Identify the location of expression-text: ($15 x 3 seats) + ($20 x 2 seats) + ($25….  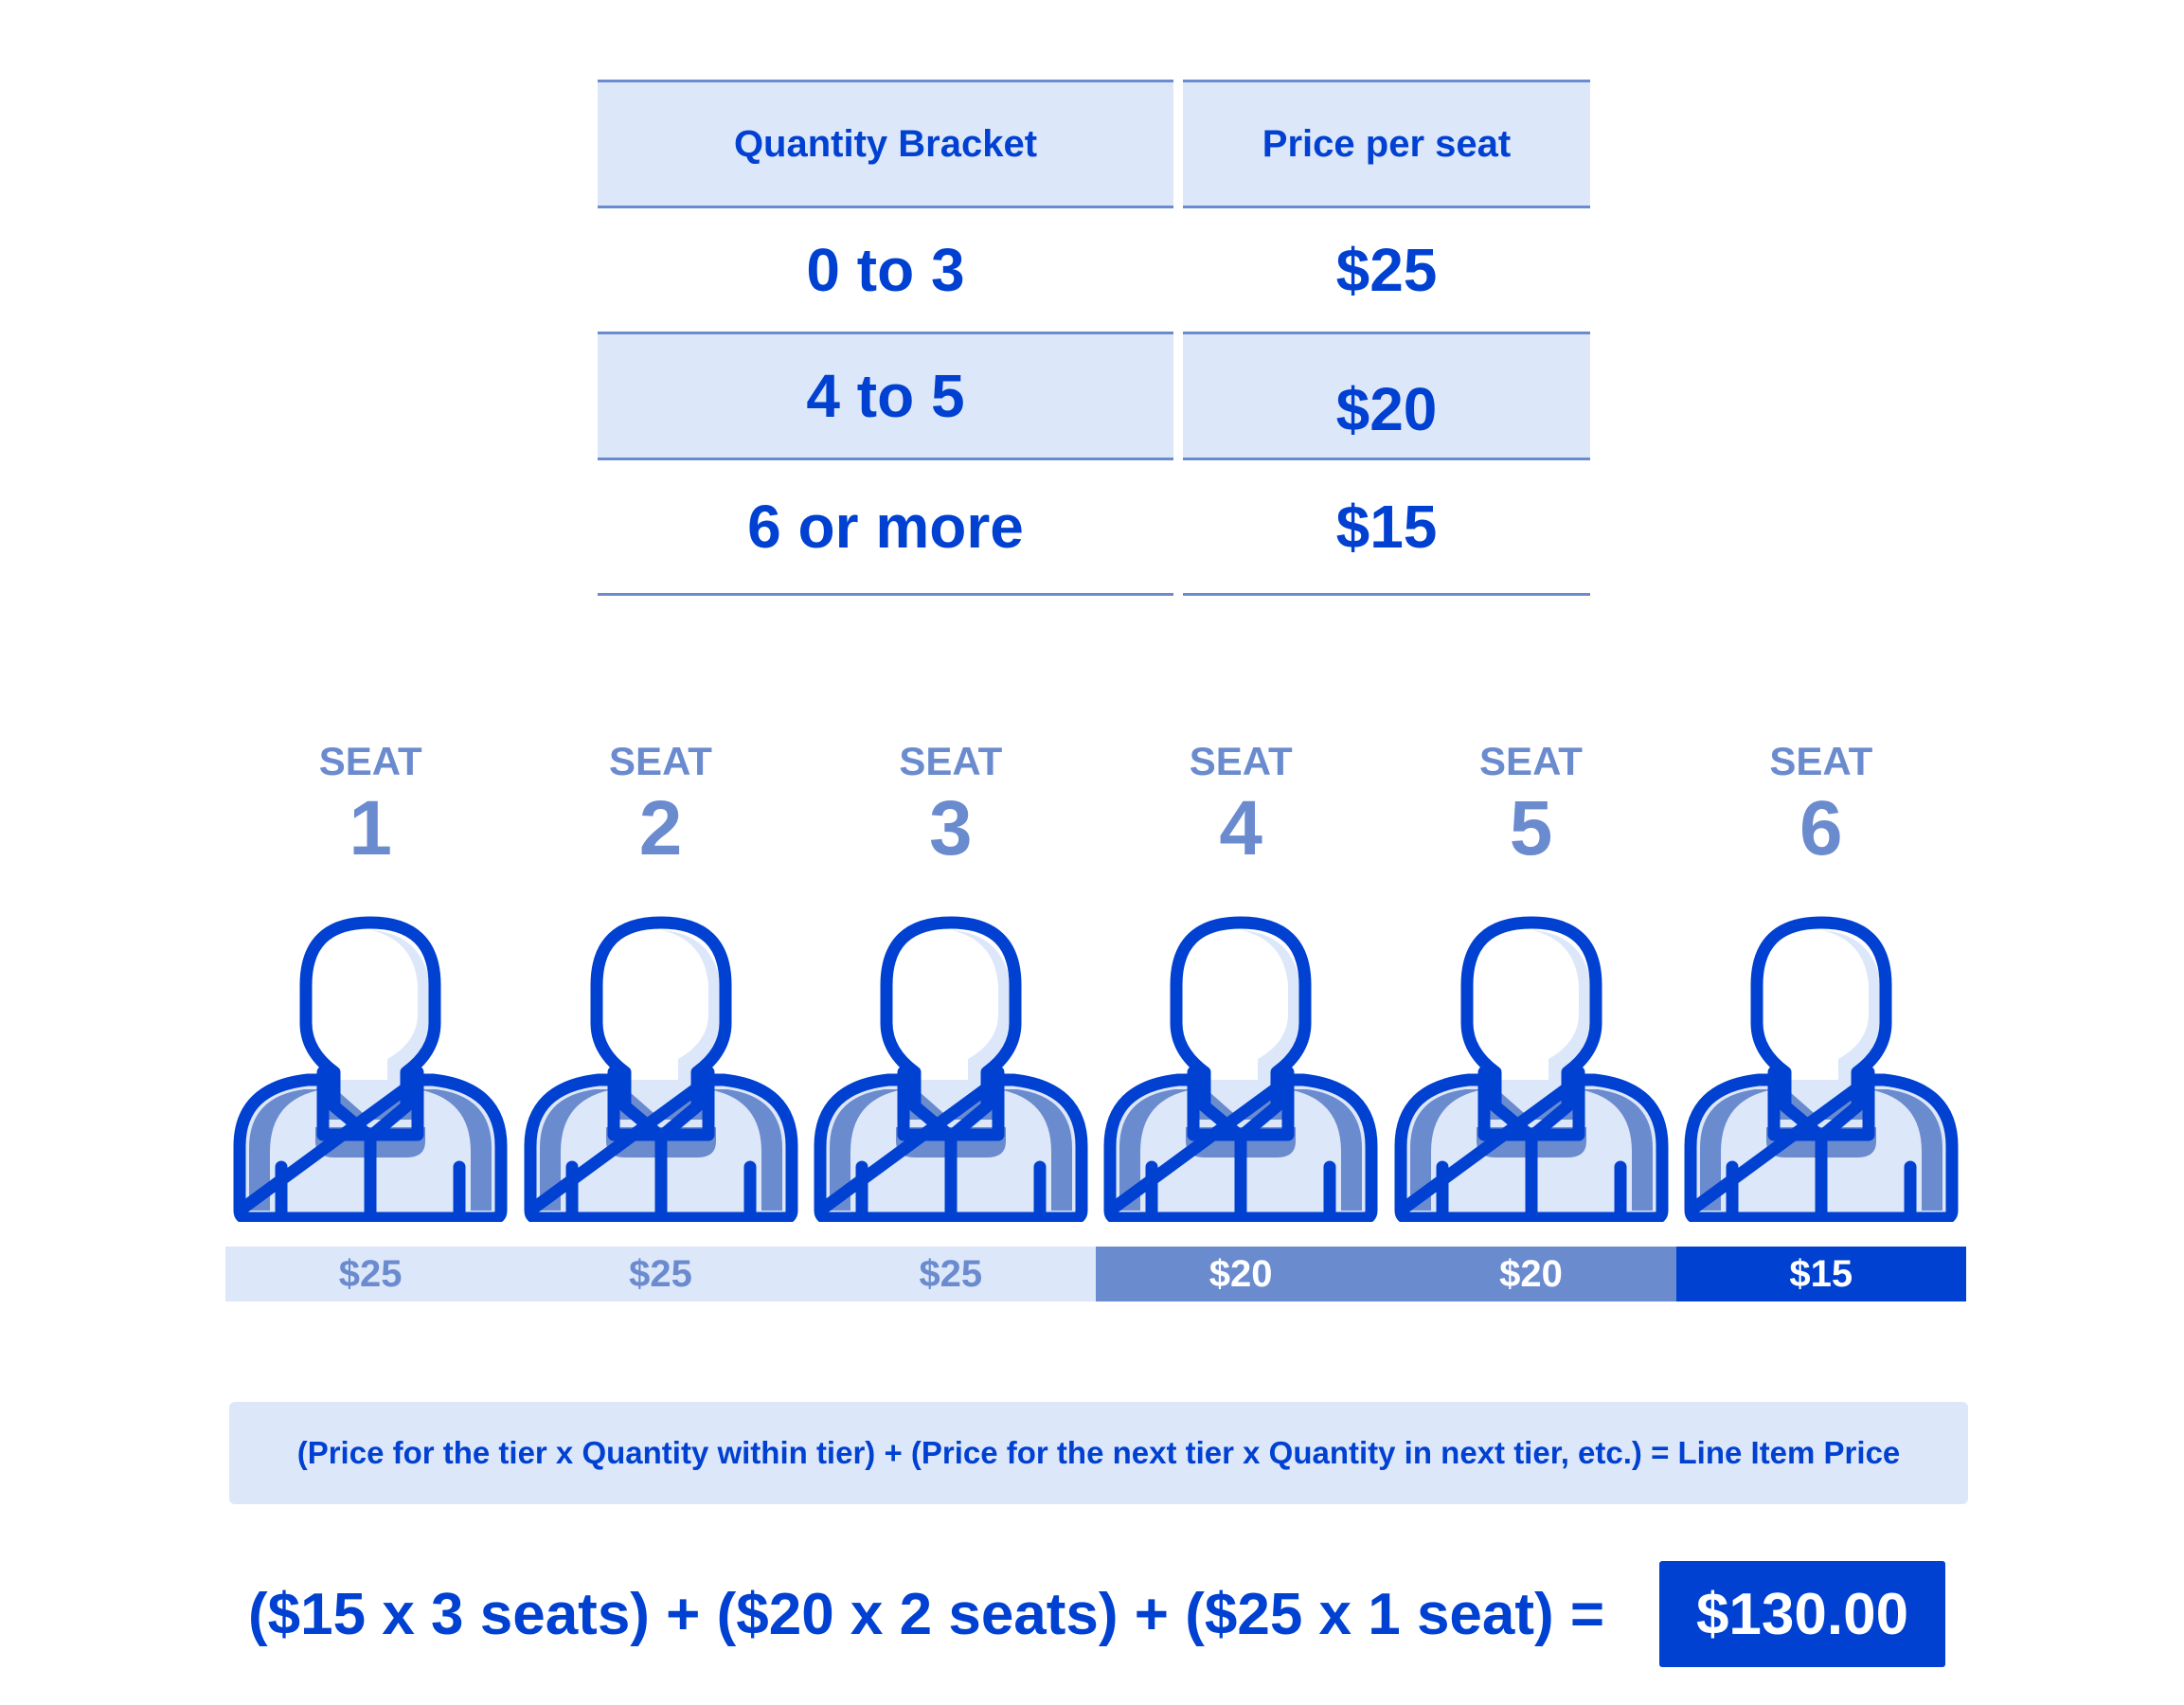
(926, 1614).